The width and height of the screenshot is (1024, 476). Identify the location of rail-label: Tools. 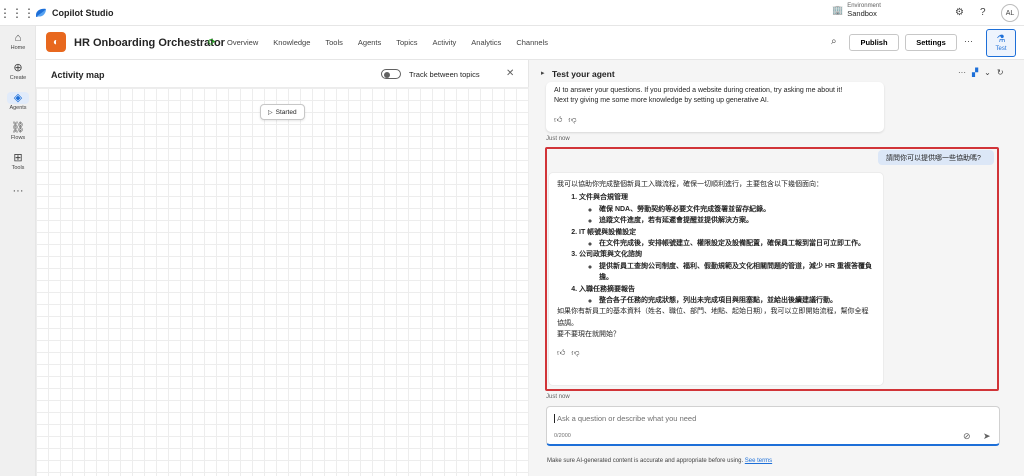
(18, 167).